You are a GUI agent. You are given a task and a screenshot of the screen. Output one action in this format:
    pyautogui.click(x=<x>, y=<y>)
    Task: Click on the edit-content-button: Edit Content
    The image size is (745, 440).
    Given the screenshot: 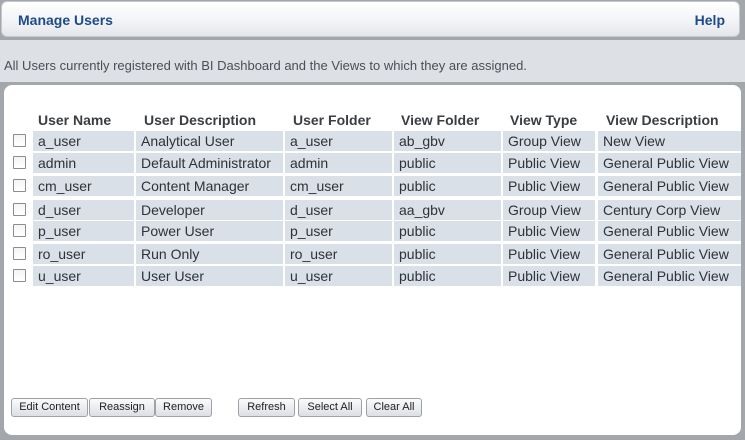 What is the action you would take?
    pyautogui.click(x=49, y=407)
    